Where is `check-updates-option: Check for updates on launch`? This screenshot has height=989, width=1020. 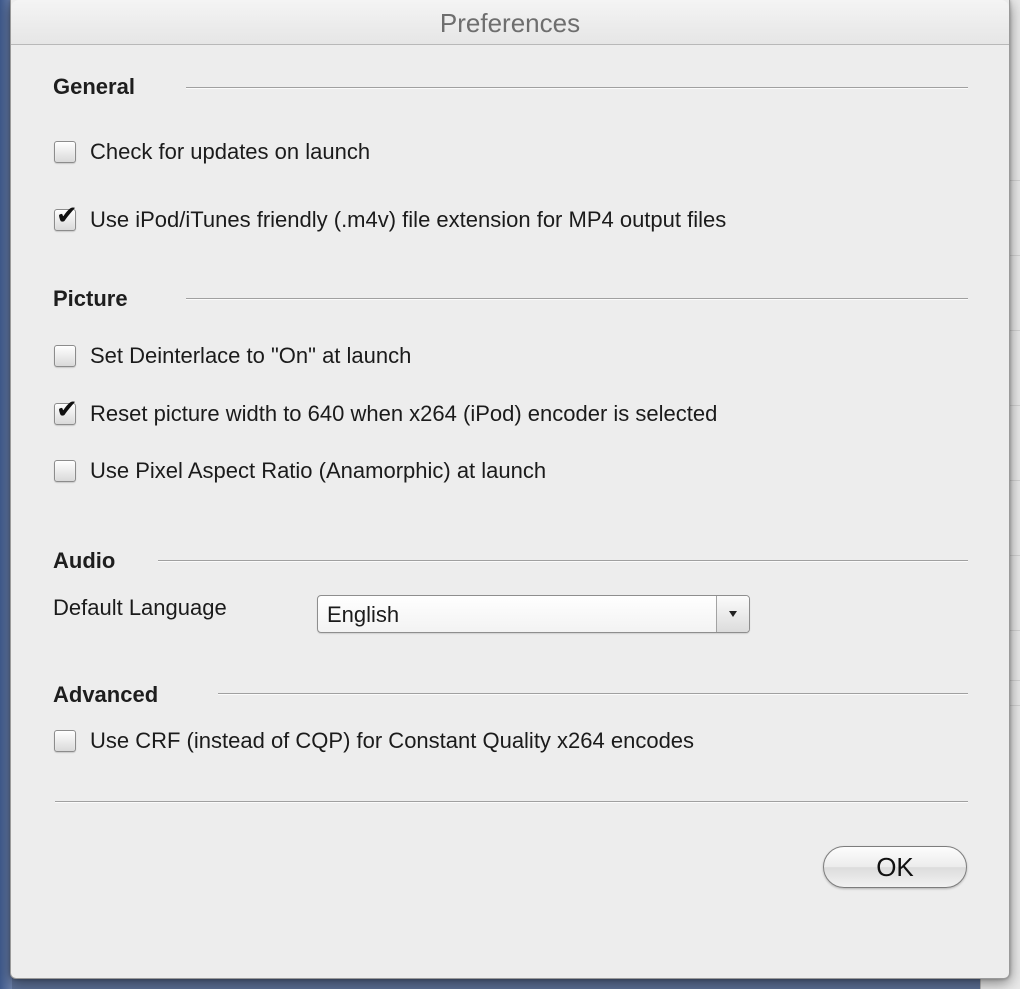
check-updates-option: Check for updates on launch is located at coordinates (212, 152).